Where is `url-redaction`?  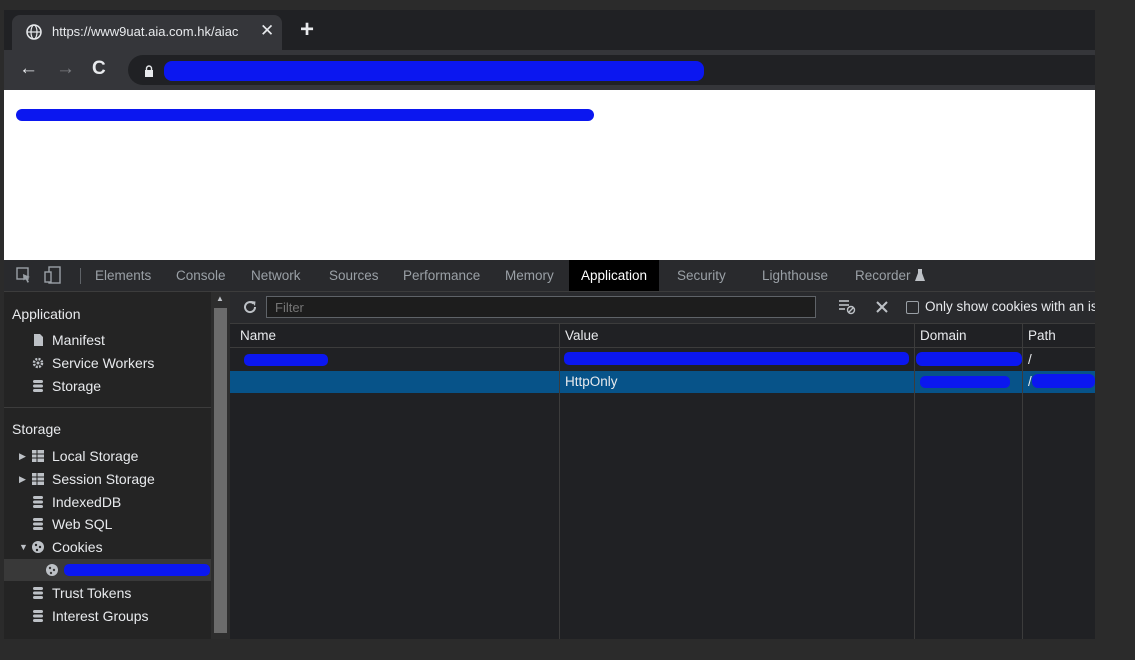
url-redaction is located at coordinates (434, 71).